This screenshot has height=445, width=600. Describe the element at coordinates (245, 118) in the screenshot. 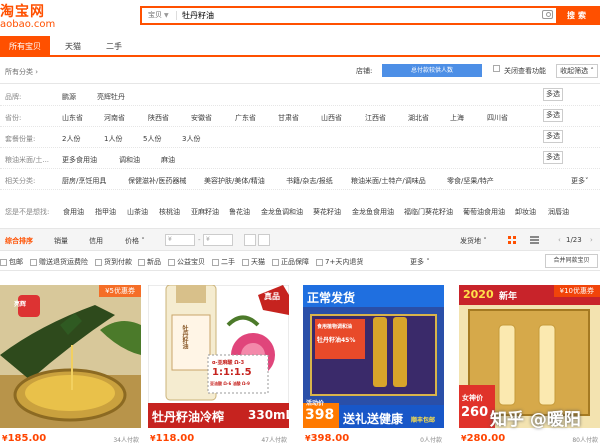

I see `filter-option: 广东省` at that location.